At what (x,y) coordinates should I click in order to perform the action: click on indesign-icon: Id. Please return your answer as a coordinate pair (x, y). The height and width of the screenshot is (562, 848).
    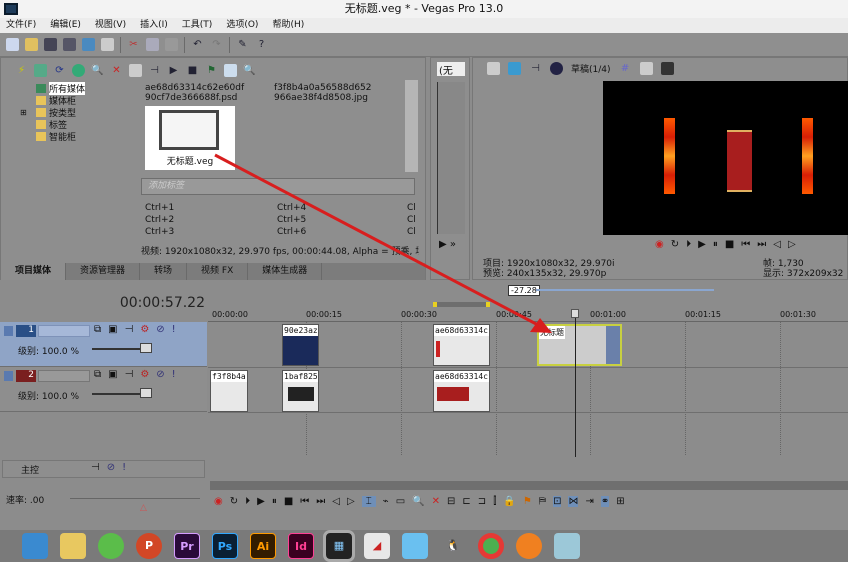
    Looking at the image, I should click on (301, 546).